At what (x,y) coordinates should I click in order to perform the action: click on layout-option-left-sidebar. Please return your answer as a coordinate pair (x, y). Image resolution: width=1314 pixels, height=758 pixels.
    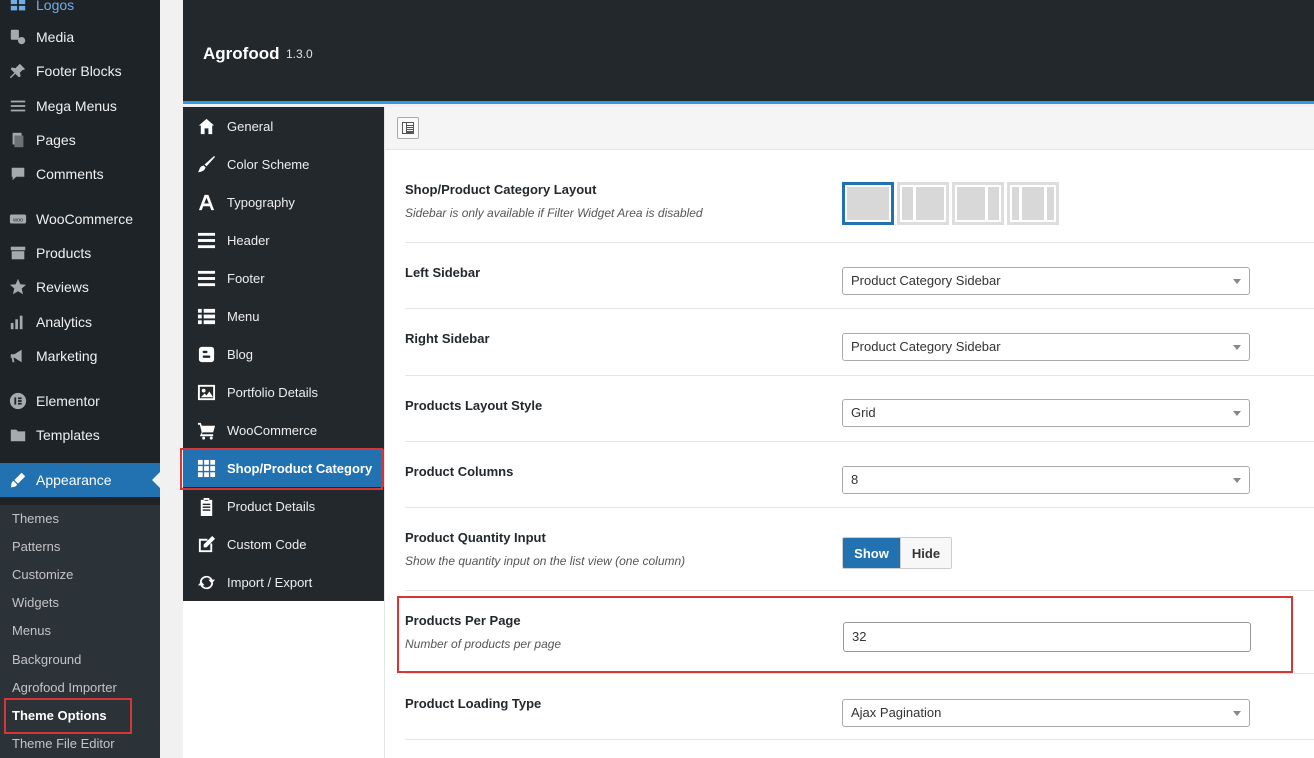
    Looking at the image, I should click on (923, 203).